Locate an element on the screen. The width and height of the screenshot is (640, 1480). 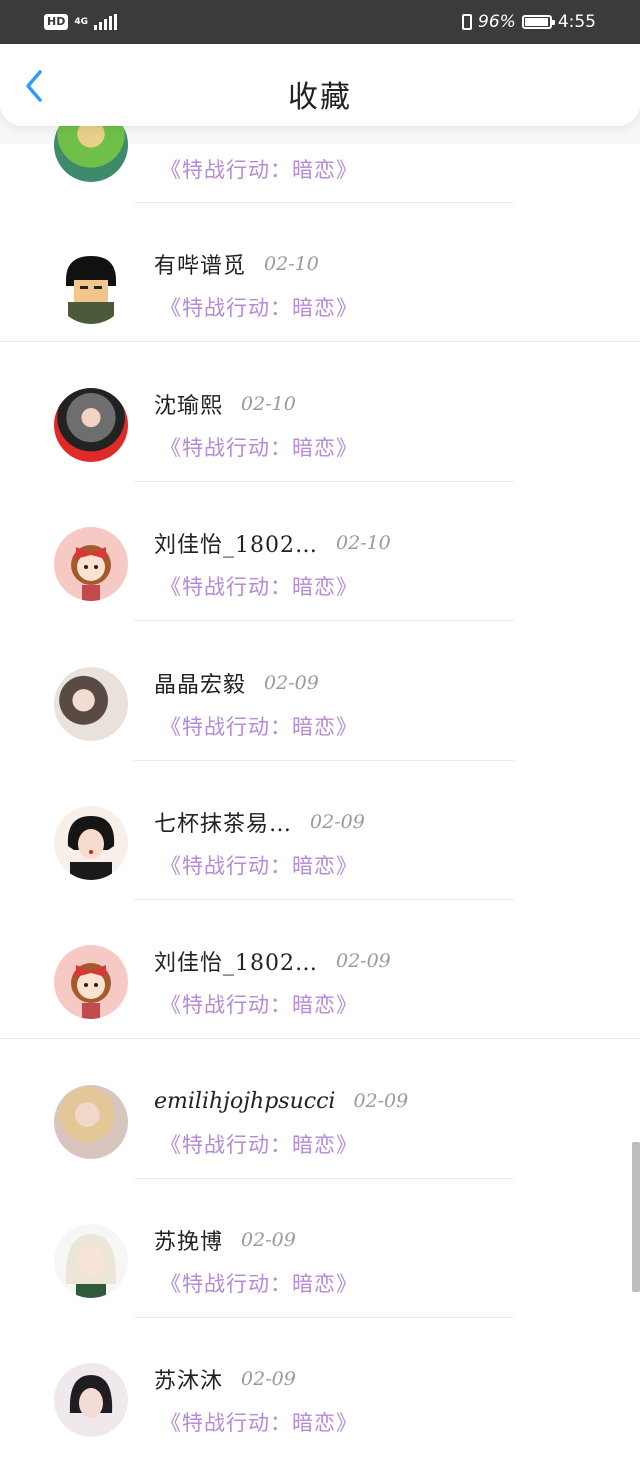
battery-fill is located at coordinates (536, 22).